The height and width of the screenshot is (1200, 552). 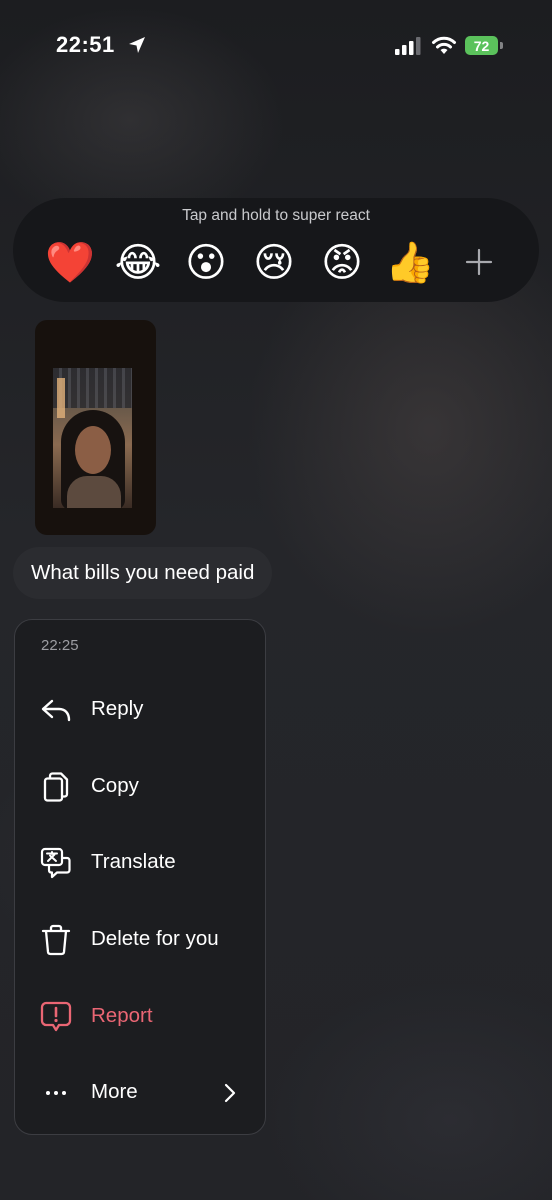 What do you see at coordinates (56, 710) in the screenshot?
I see `reply-icon` at bounding box center [56, 710].